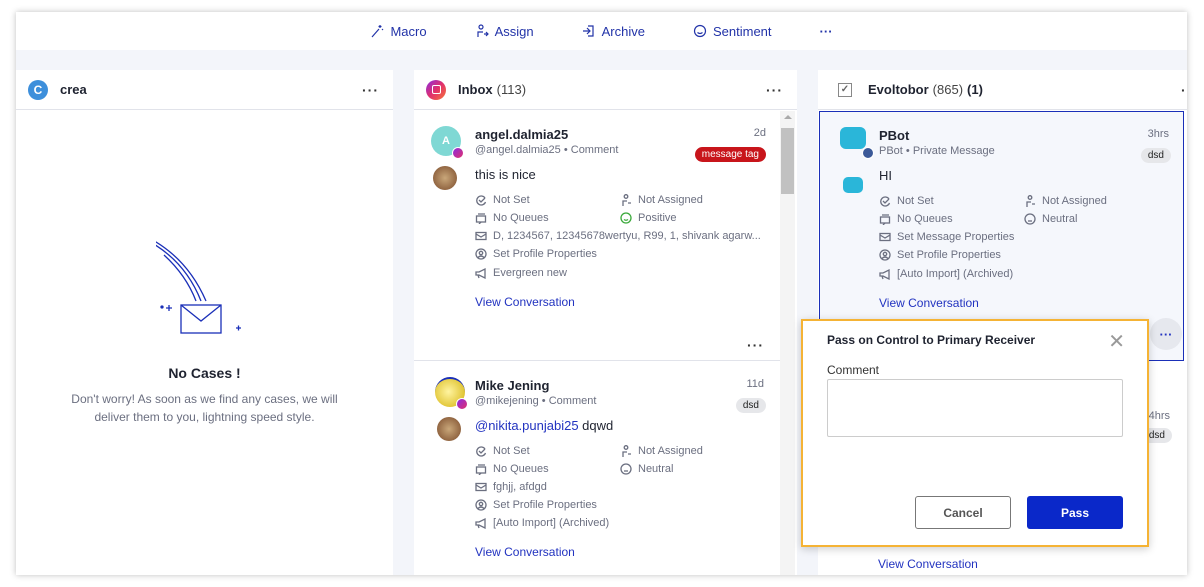 The image size is (1204, 587). What do you see at coordinates (1116, 341) in the screenshot?
I see `close-icon: ✕` at bounding box center [1116, 341].